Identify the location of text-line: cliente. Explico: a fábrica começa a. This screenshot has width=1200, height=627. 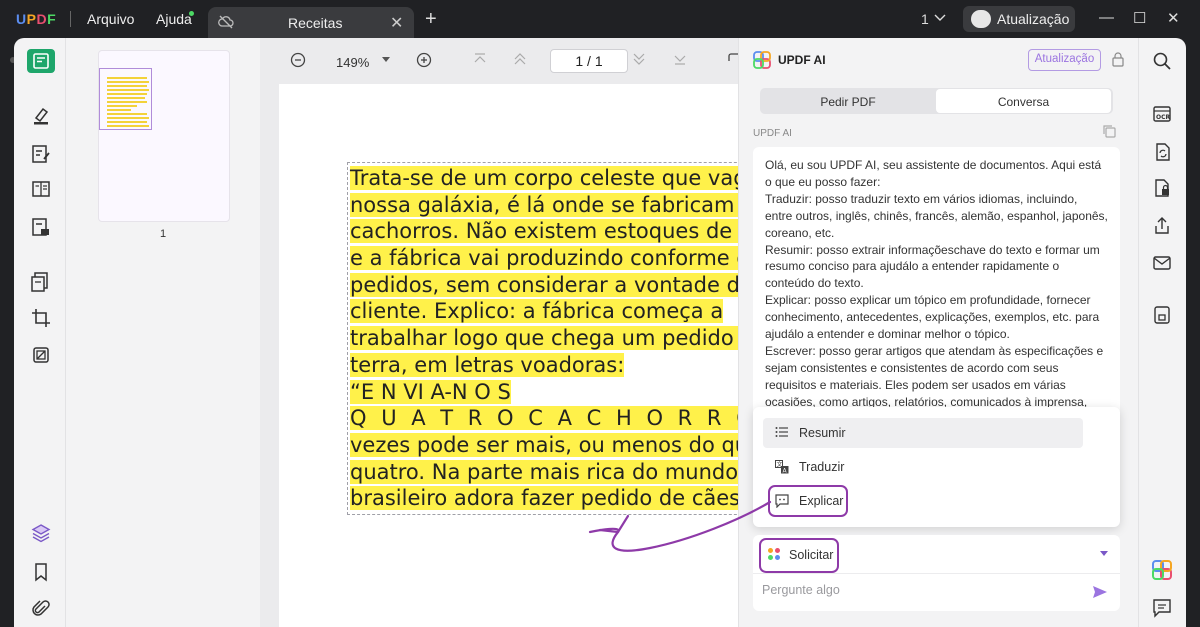
(537, 311).